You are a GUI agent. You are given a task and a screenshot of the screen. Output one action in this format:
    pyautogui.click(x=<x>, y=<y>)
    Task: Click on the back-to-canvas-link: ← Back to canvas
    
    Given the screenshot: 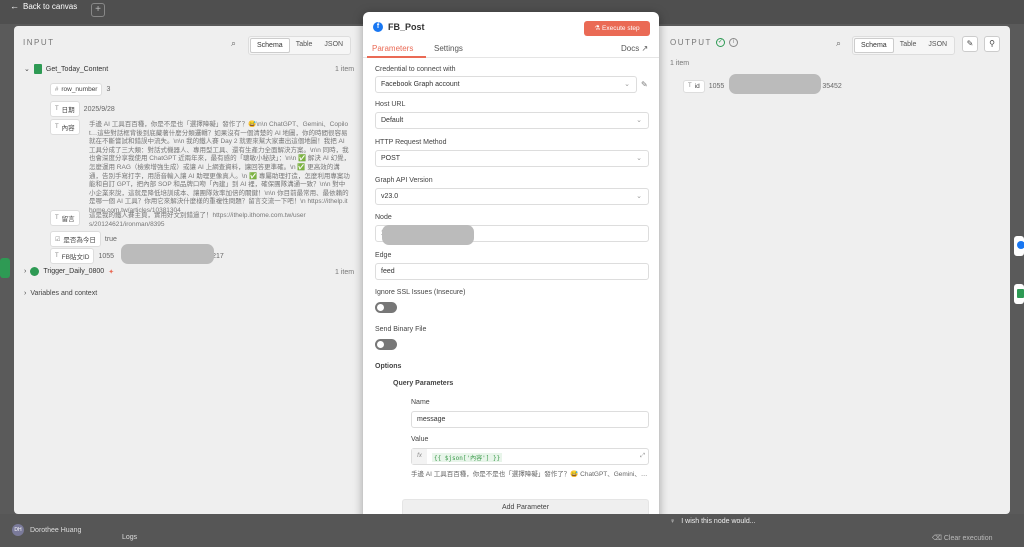 What is the action you would take?
    pyautogui.click(x=43, y=6)
    